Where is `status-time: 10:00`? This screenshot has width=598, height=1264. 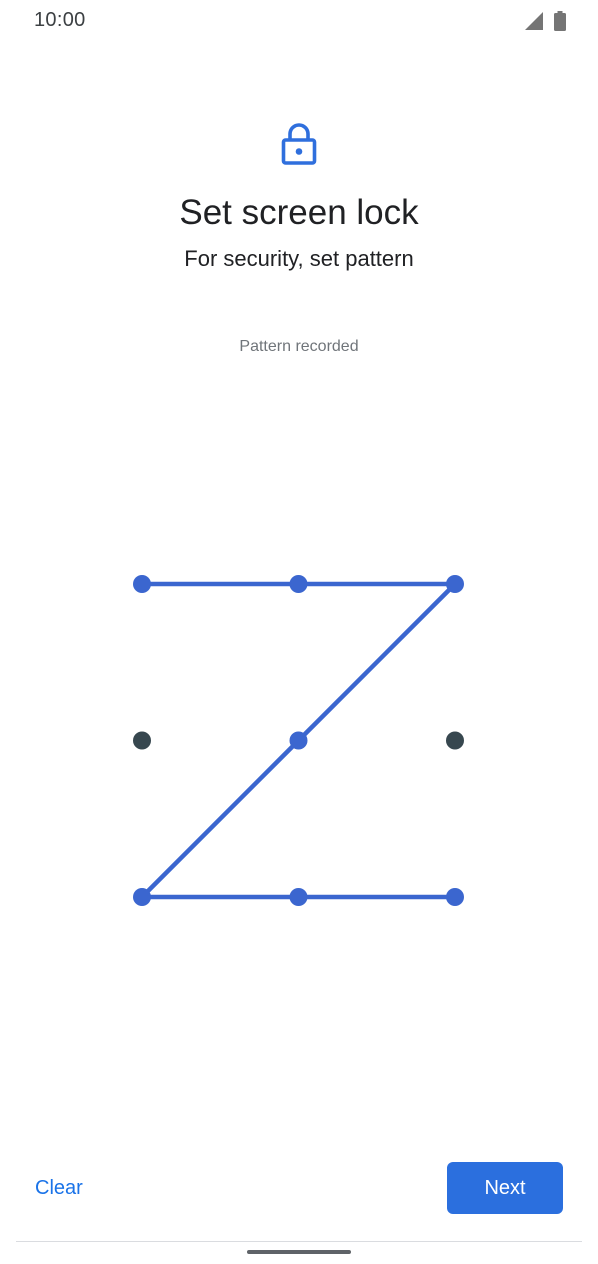
status-time: 10:00 is located at coordinates (60, 20).